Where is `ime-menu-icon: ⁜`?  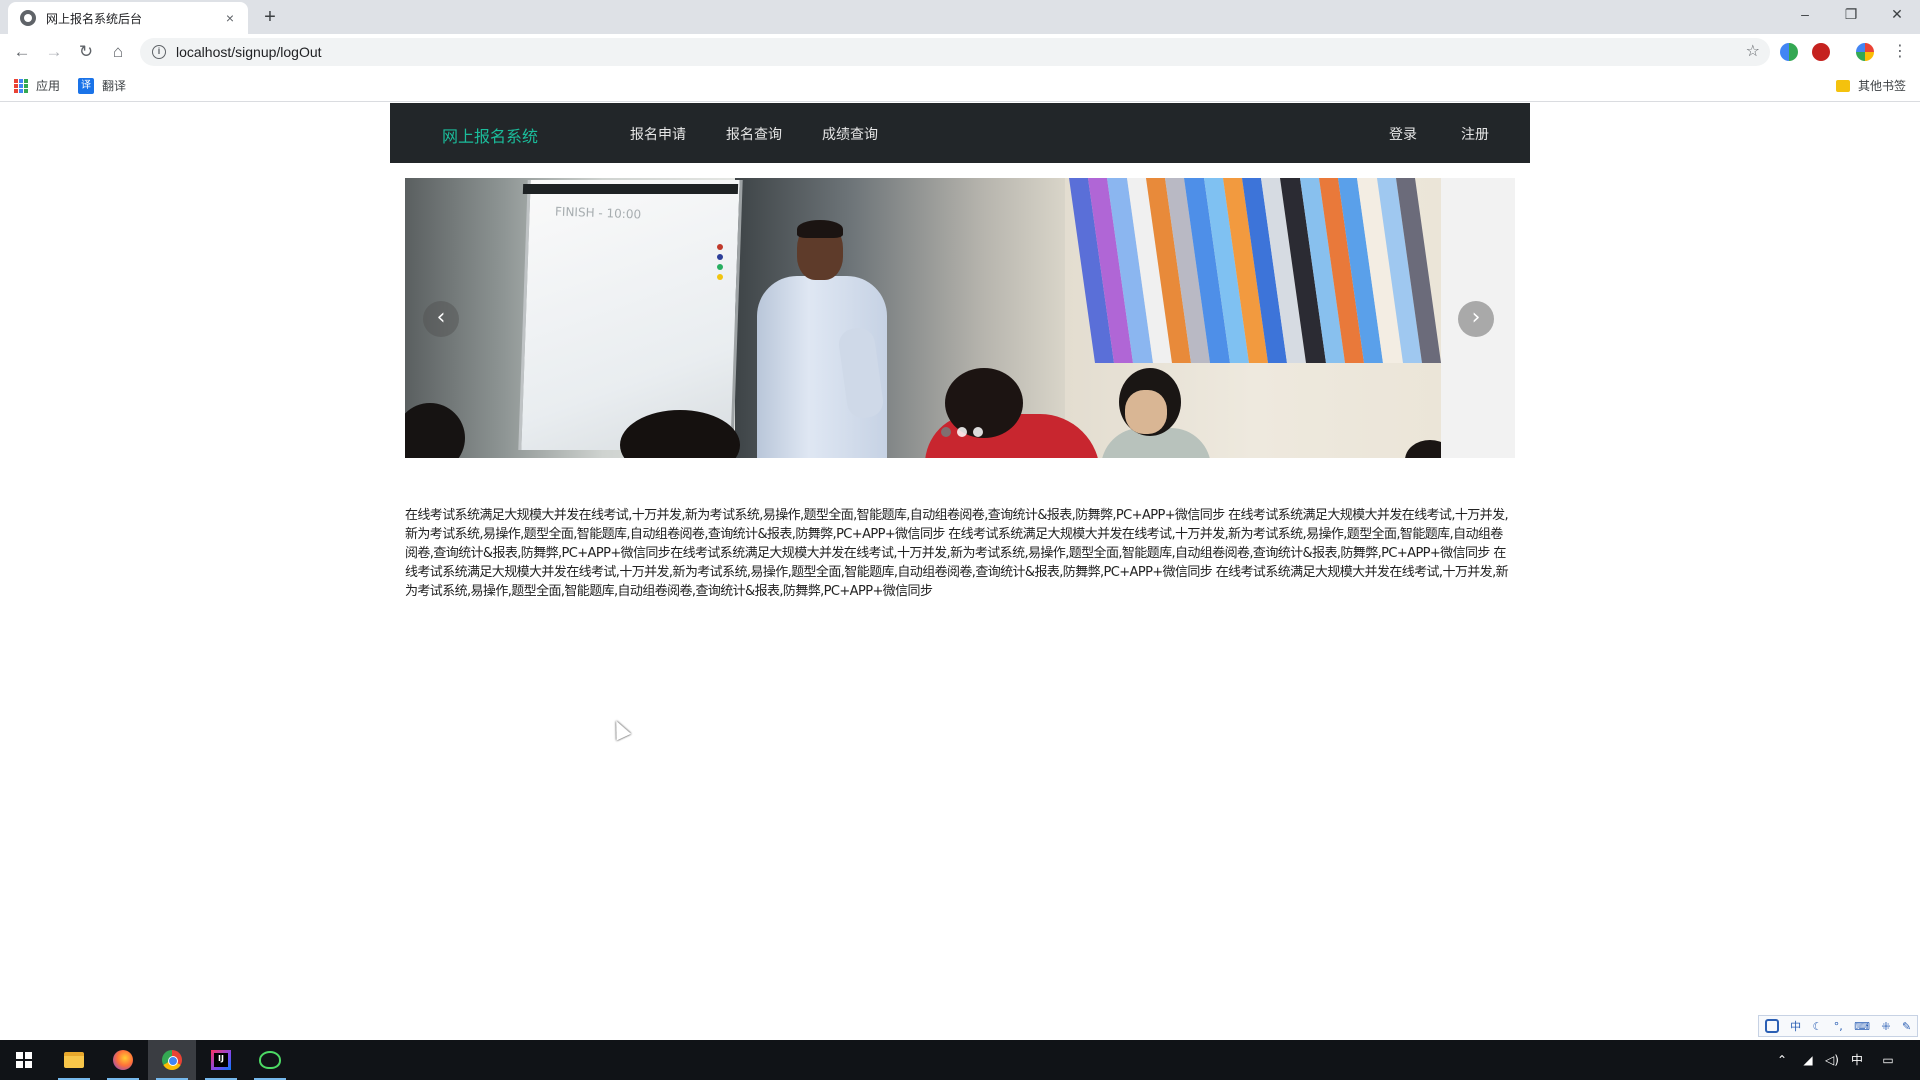 ime-menu-icon: ⁜ is located at coordinates (1885, 1026).